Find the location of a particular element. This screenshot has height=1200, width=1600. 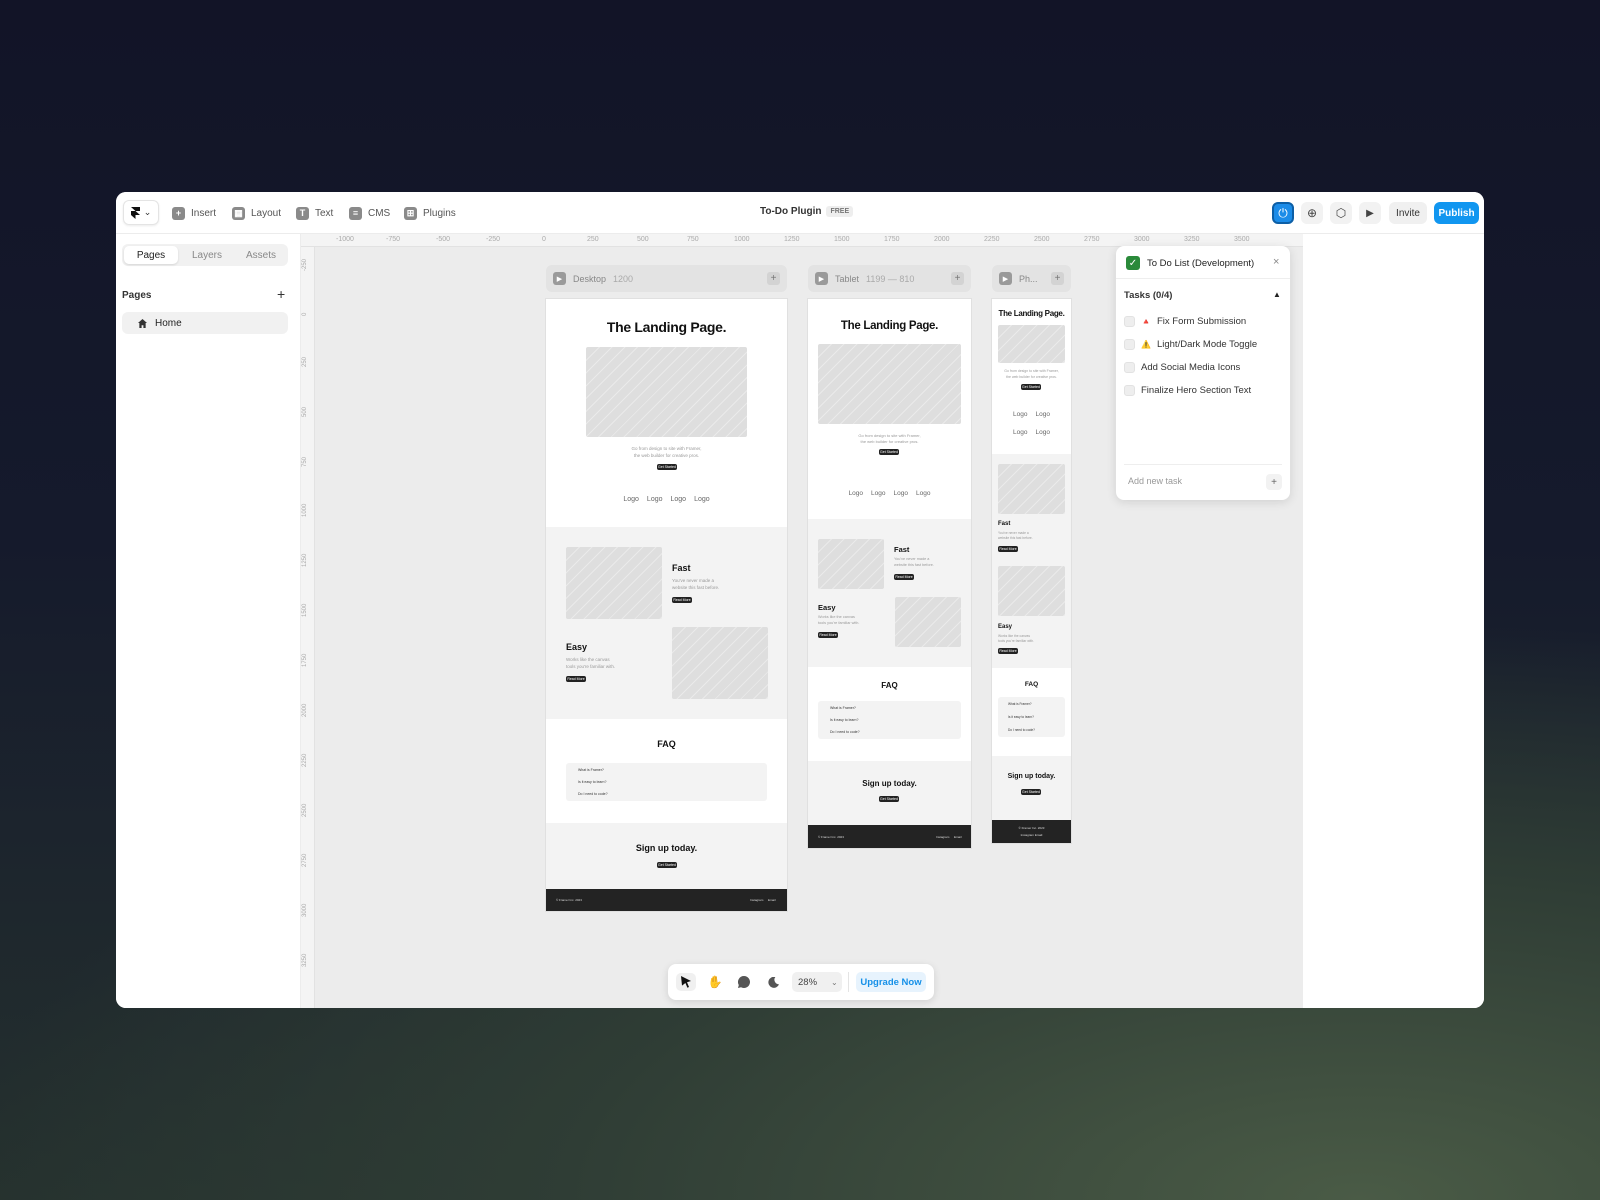

add-task-button: + is located at coordinates (1274, 482).